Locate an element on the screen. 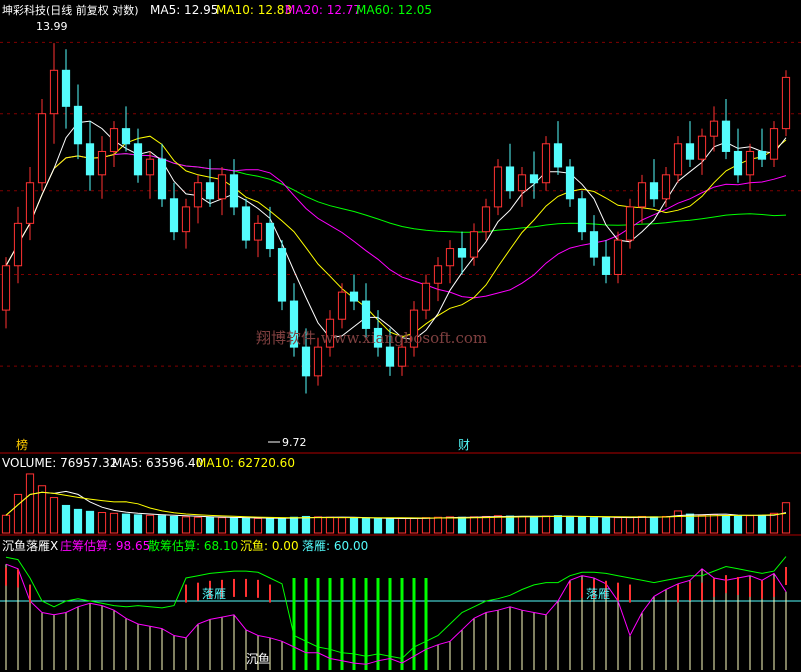 Image resolution: width=801 pixels, height=672 pixels. watermark: 翔博软件 www.xiangbosoft.com is located at coordinates (371, 338).